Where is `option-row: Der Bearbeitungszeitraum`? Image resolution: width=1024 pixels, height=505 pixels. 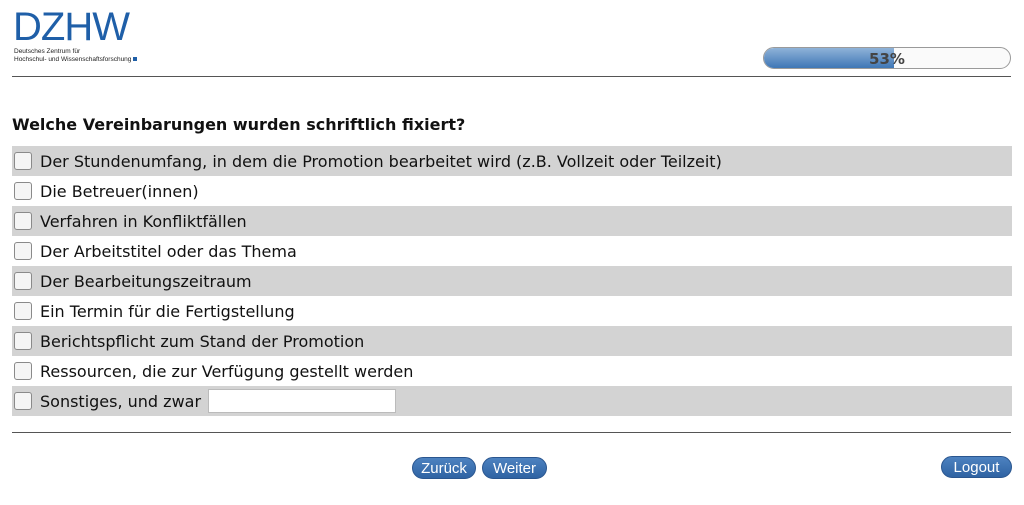 option-row: Der Bearbeitungszeitraum is located at coordinates (512, 281).